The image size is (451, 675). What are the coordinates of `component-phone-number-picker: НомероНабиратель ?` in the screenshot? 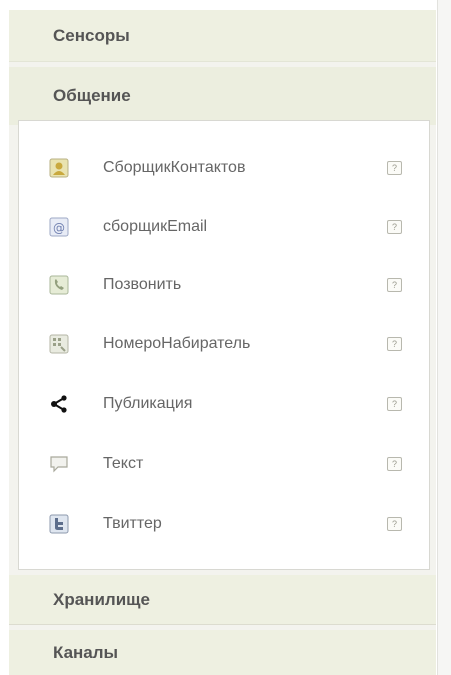 It's located at (224, 344).